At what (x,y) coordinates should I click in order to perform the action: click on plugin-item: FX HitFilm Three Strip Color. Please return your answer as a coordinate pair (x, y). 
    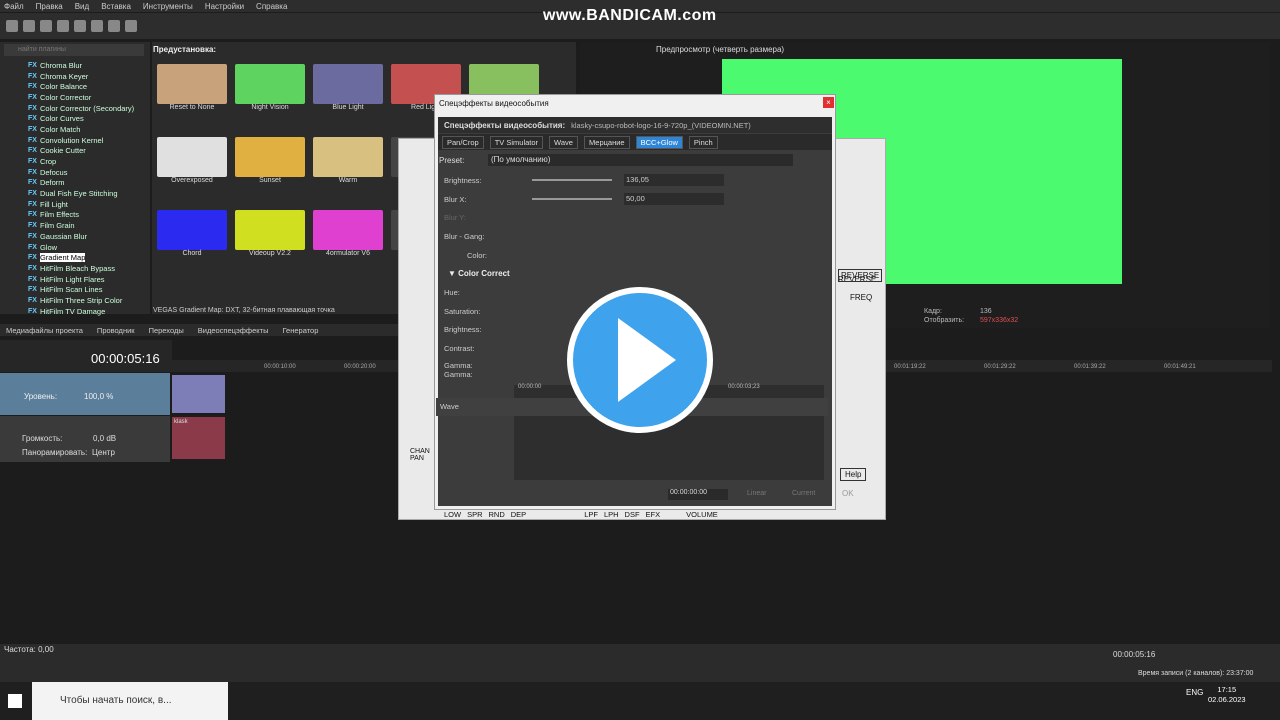
    Looking at the image, I should click on (83, 300).